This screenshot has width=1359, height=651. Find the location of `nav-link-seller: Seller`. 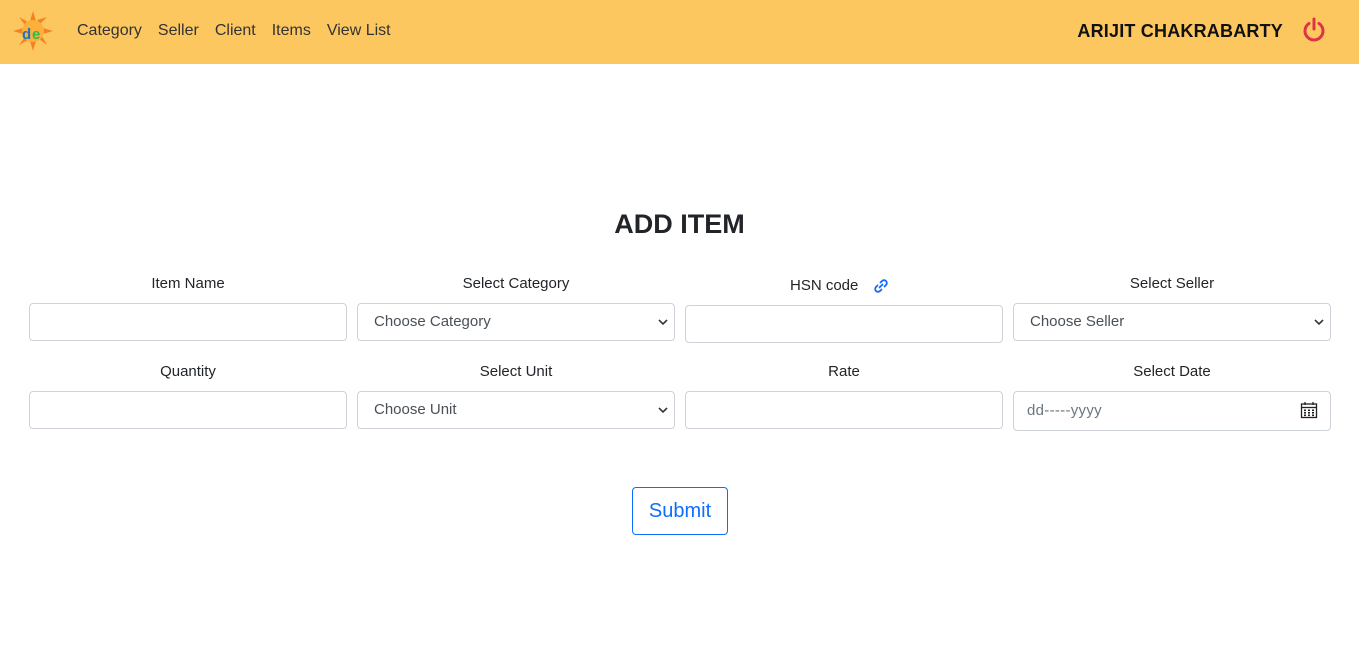

nav-link-seller: Seller is located at coordinates (178, 31).